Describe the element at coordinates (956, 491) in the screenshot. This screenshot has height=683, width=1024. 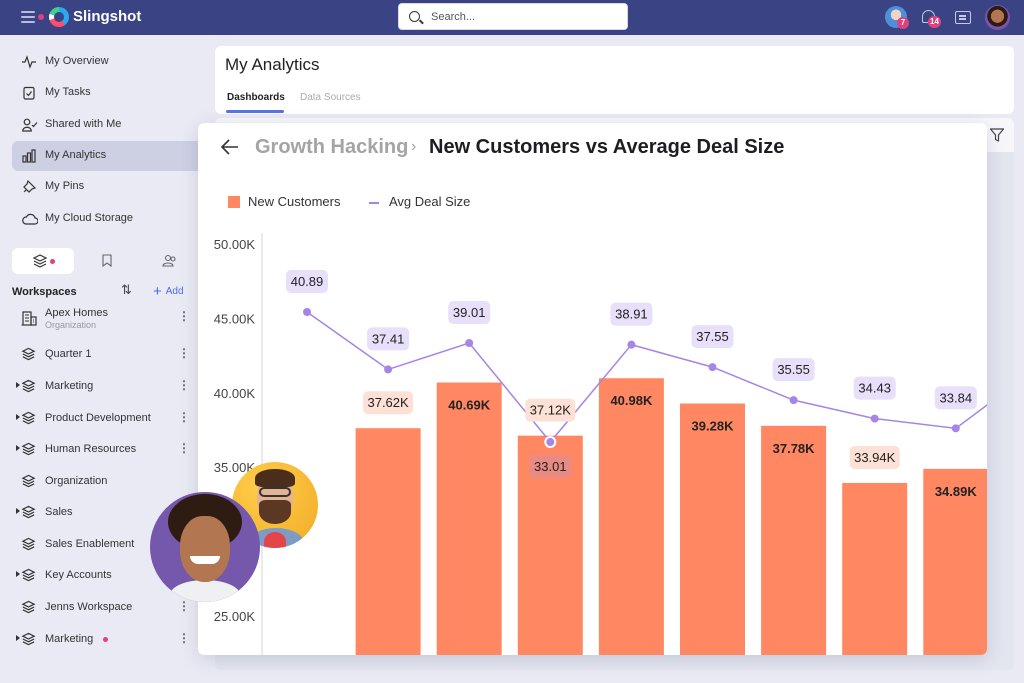
I see `bar-data-label: 34.89K` at that location.